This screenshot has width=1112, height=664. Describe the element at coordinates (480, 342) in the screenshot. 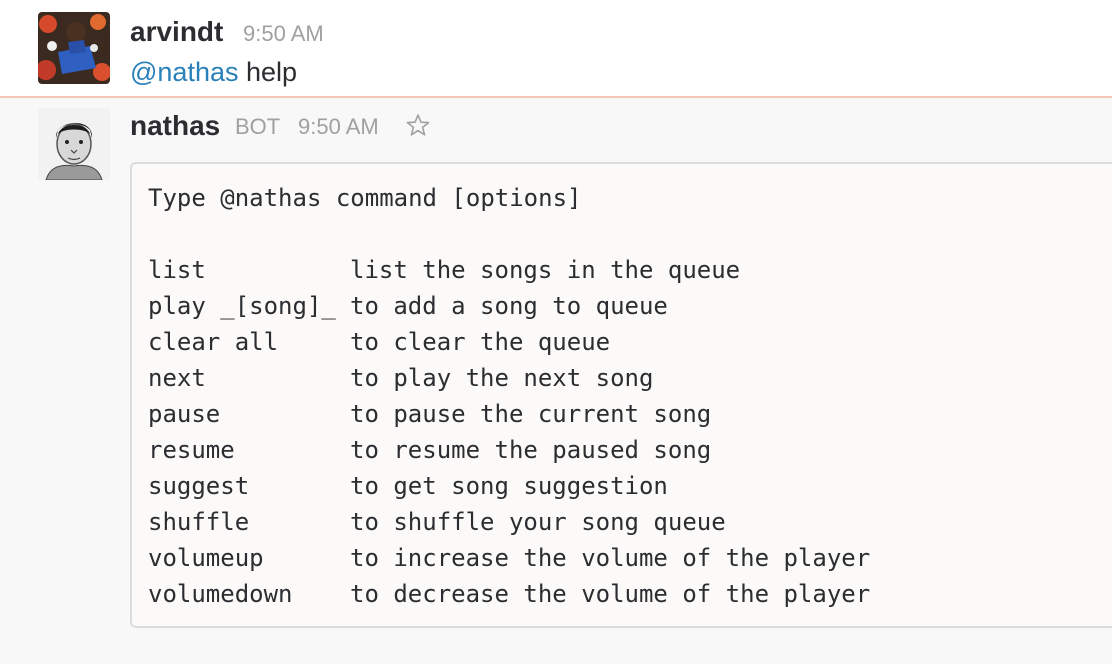

I see `command-description: to clear the queue` at that location.